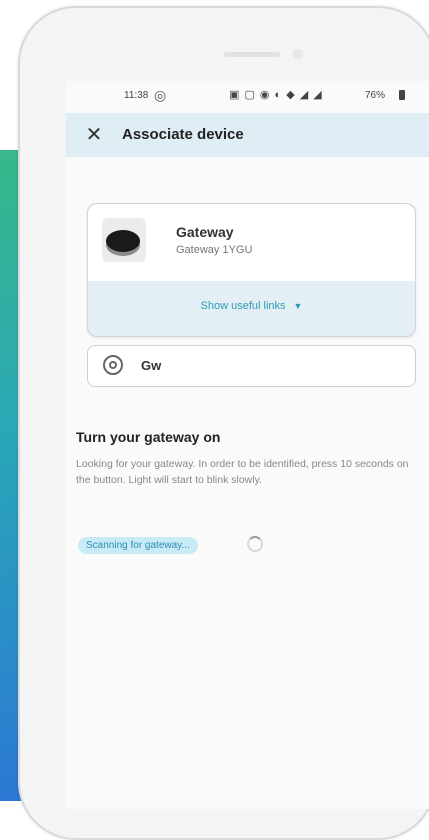 The image size is (429, 840). I want to click on whatsapp-notification-icon: ◎, so click(160, 95).